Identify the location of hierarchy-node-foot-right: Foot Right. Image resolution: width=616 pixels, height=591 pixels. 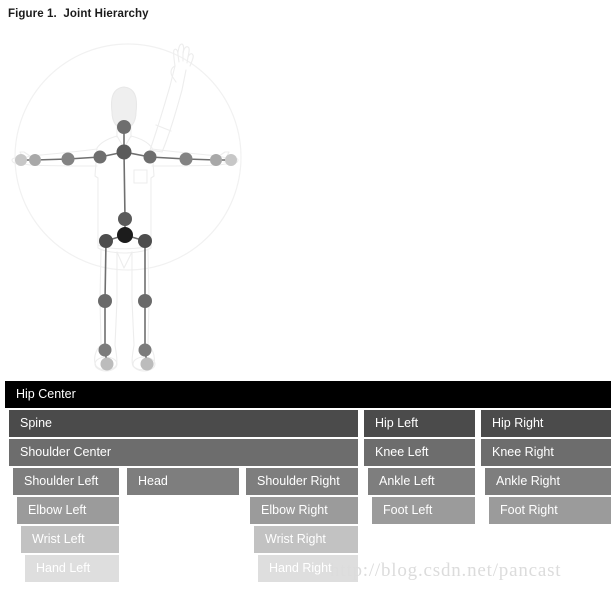
(550, 510).